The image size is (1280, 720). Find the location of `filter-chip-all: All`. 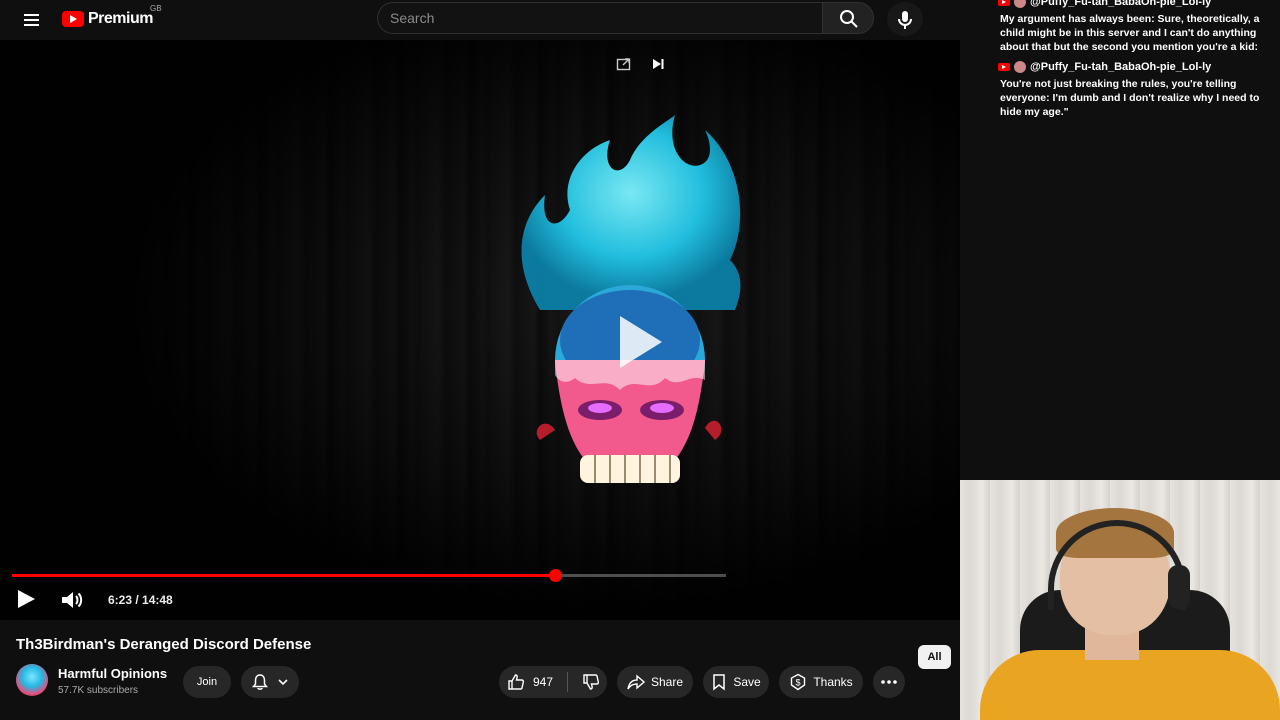

filter-chip-all: All is located at coordinates (934, 657).